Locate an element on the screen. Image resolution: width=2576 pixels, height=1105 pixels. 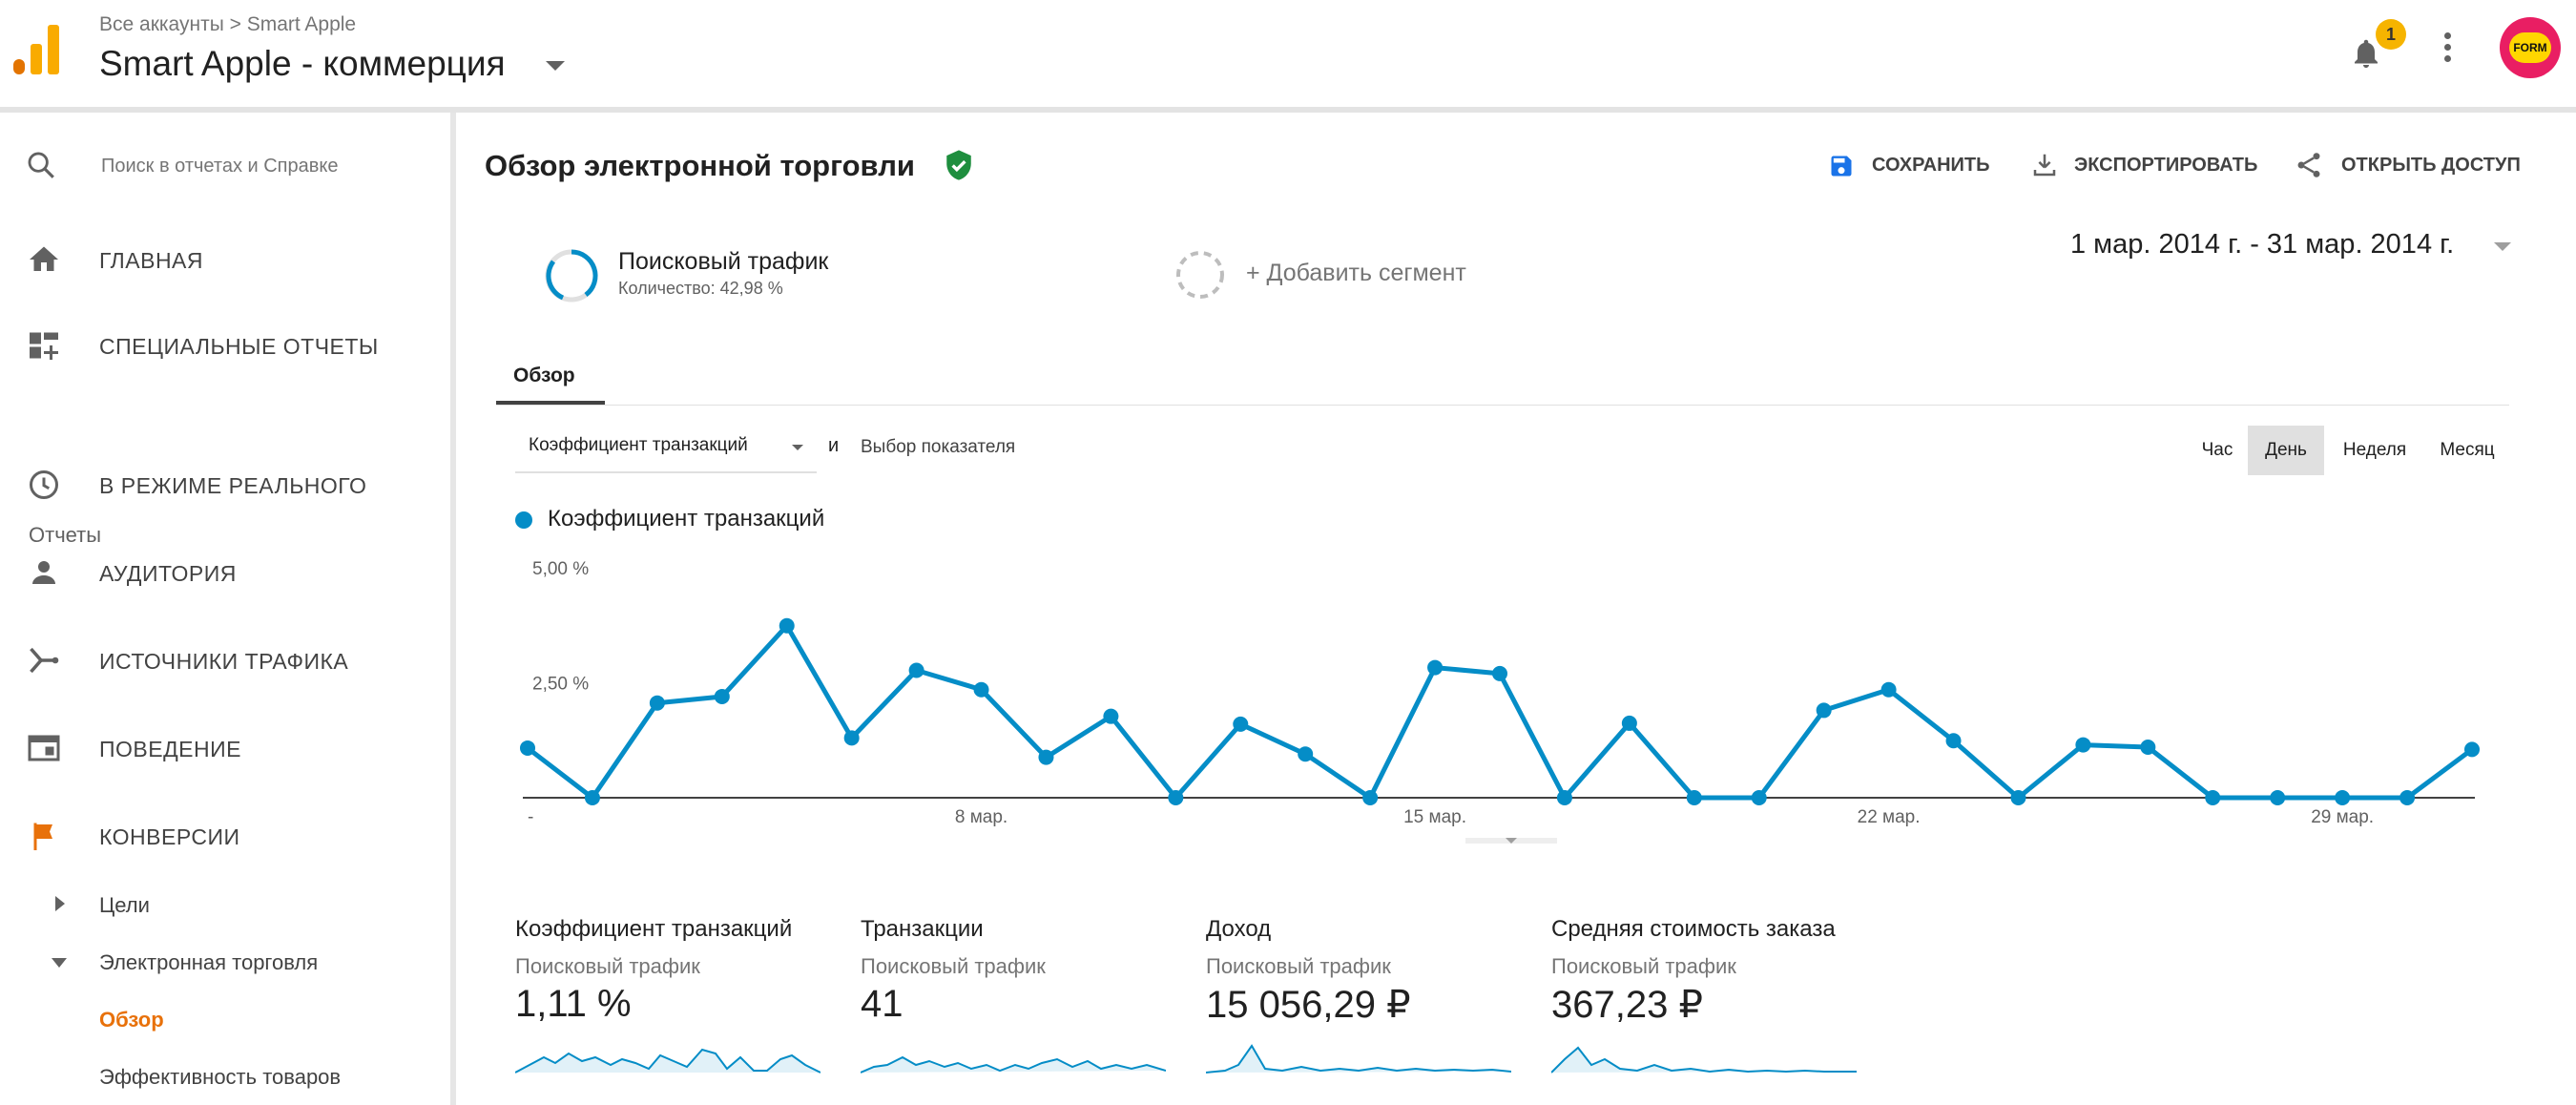
sidebar-item-audience: АУДИТОРИЯ is located at coordinates (225, 572).